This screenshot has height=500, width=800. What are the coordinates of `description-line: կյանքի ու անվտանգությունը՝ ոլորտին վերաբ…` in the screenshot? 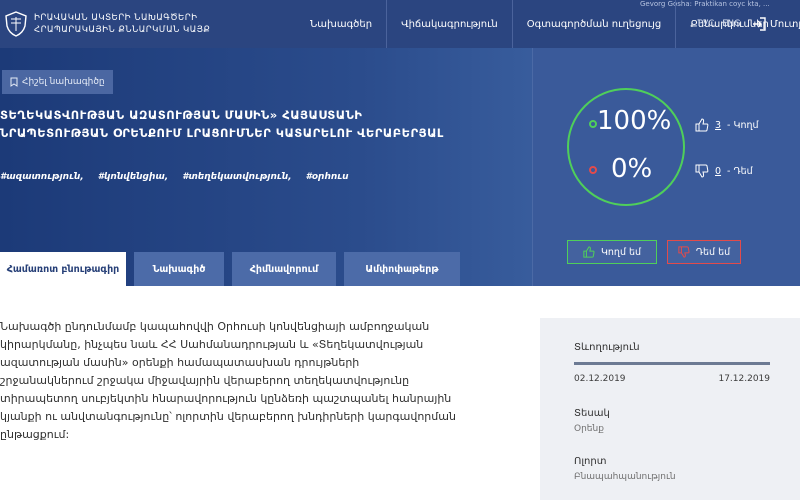 It's located at (228, 416).